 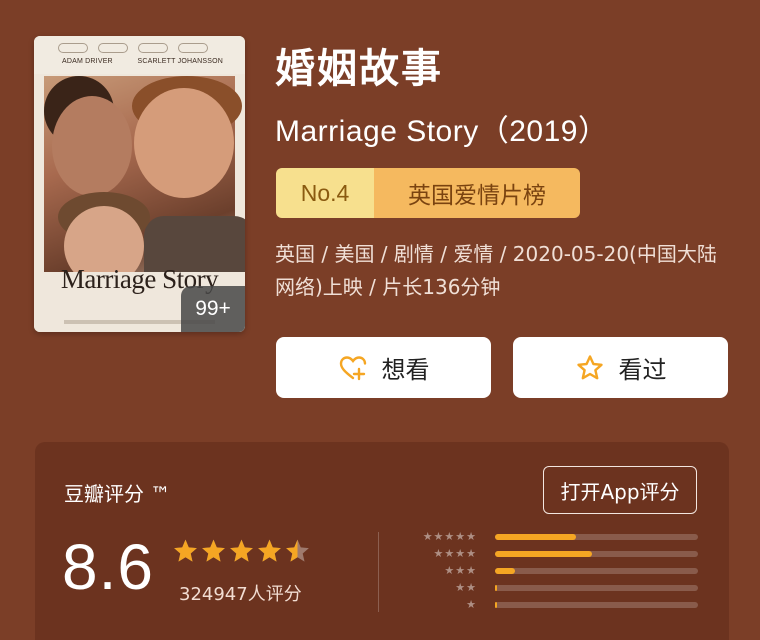 I want to click on rating-stars, so click(x=241, y=551).